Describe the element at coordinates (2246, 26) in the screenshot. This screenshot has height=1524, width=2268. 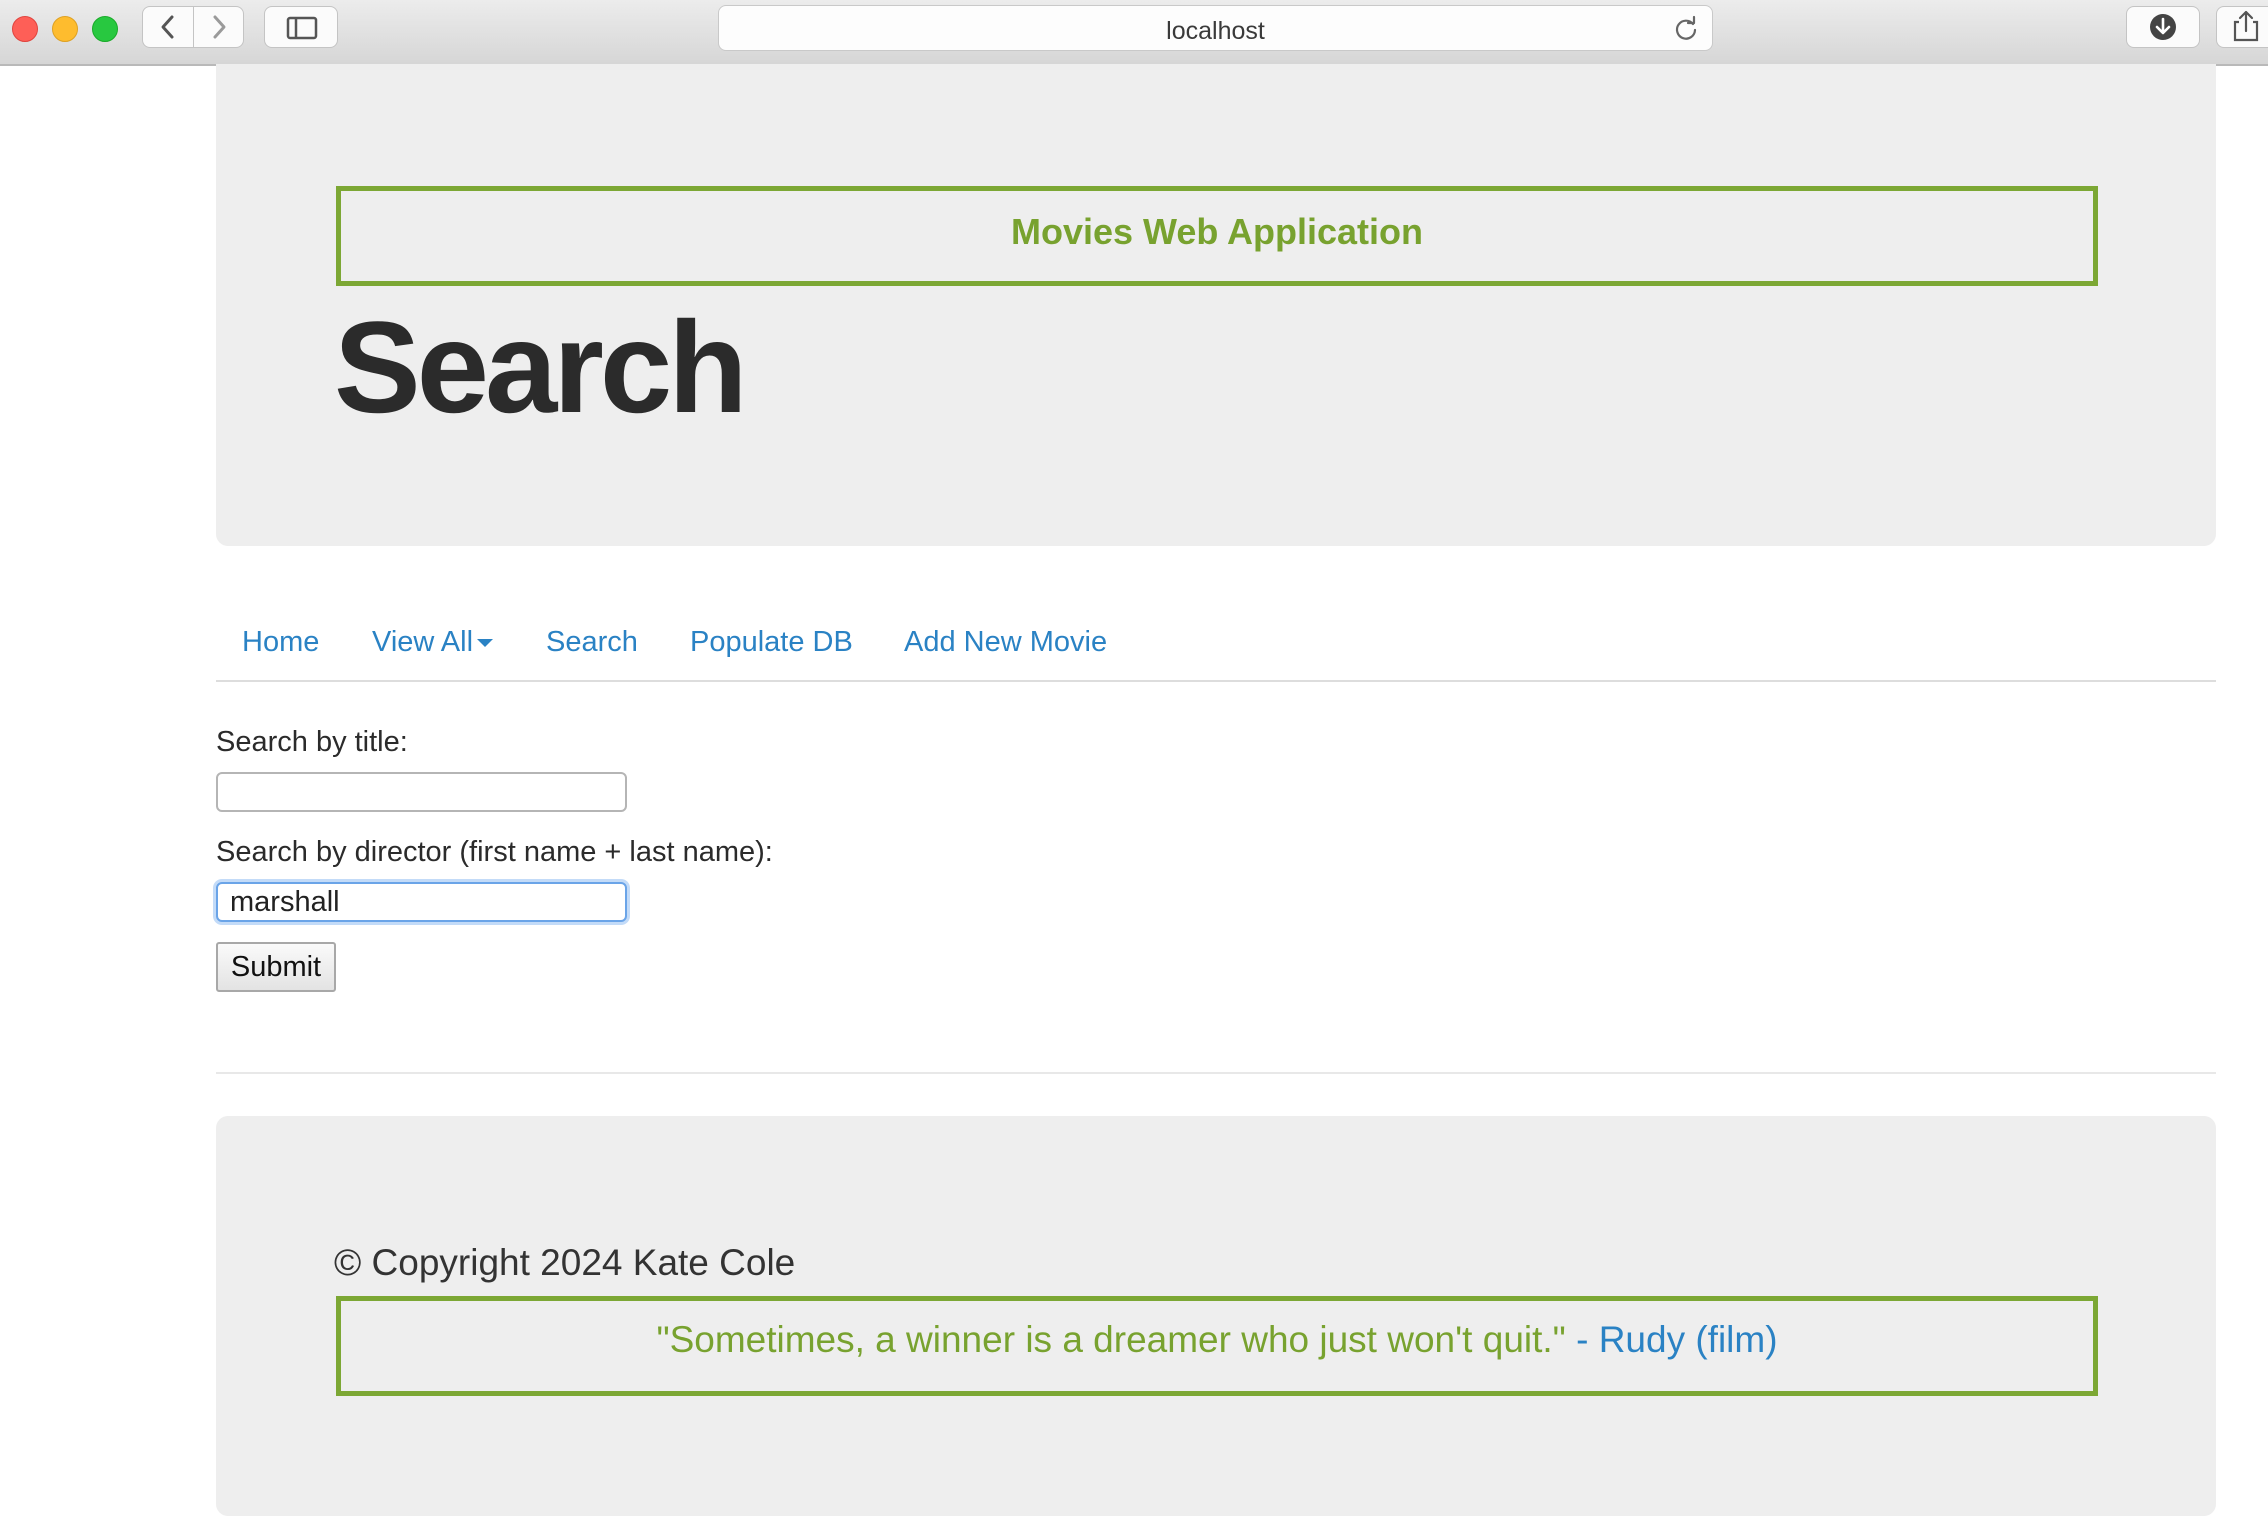
I see `share-icon` at that location.